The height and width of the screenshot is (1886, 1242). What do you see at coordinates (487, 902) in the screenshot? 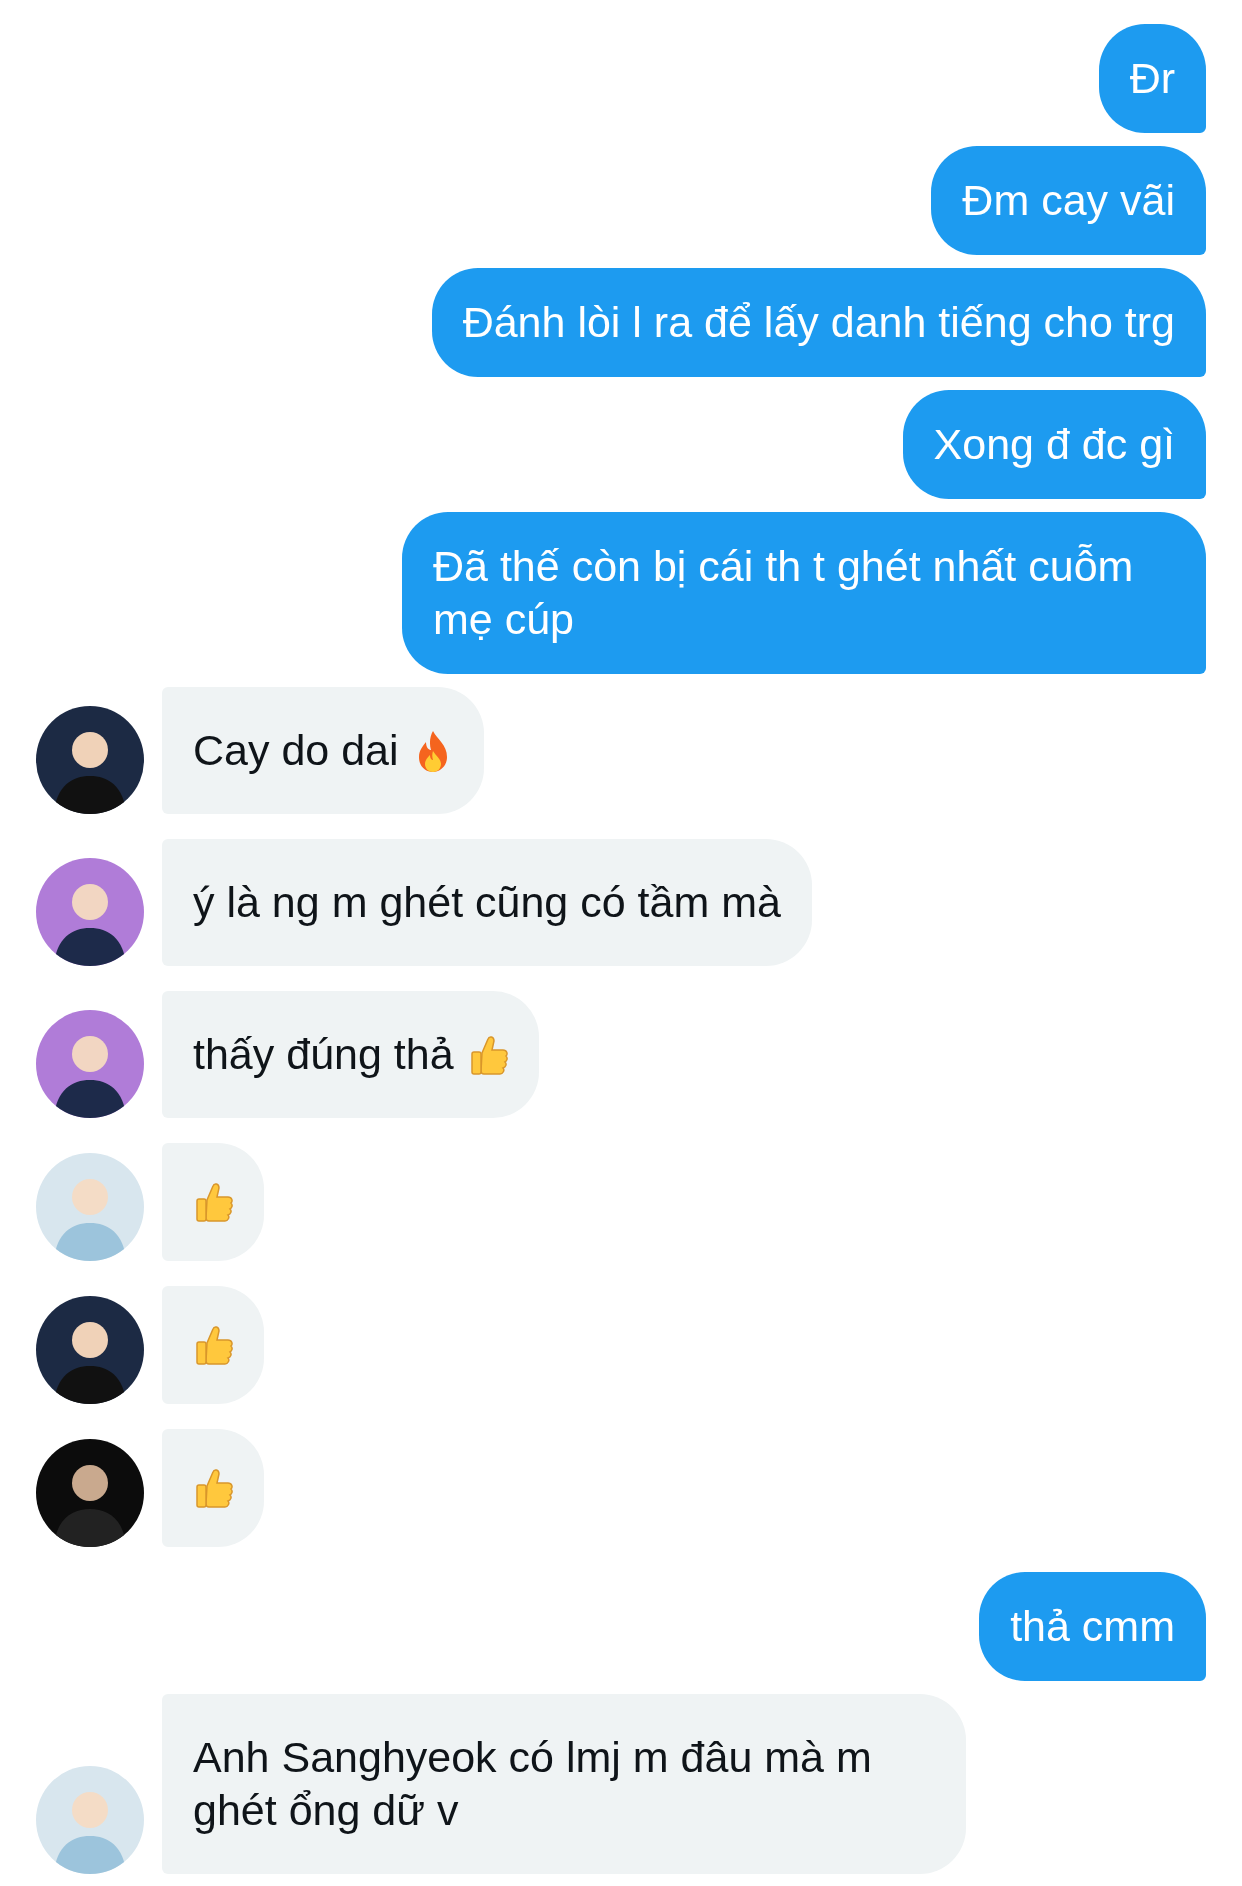
I see `message-bubble: ý là ng m ghét cũng có tầm mà` at bounding box center [487, 902].